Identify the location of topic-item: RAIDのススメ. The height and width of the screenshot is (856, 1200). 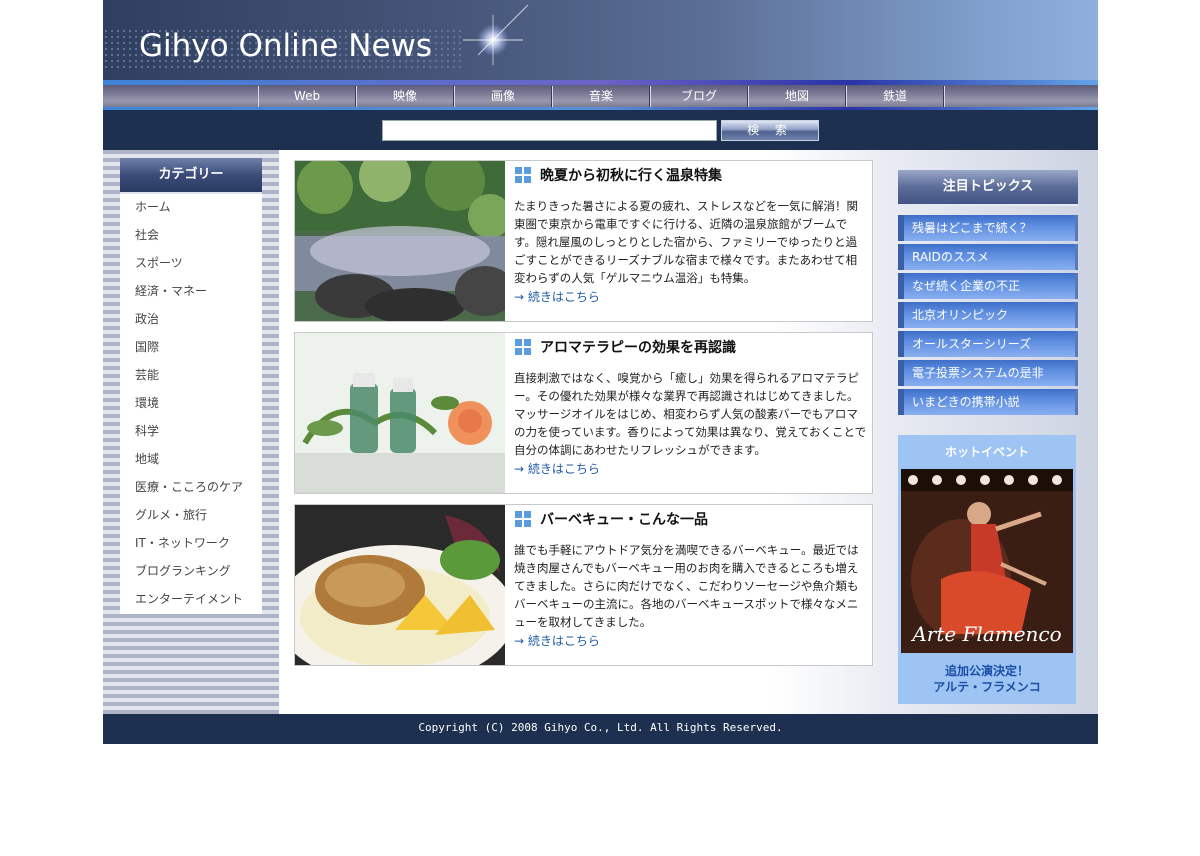
(988, 257).